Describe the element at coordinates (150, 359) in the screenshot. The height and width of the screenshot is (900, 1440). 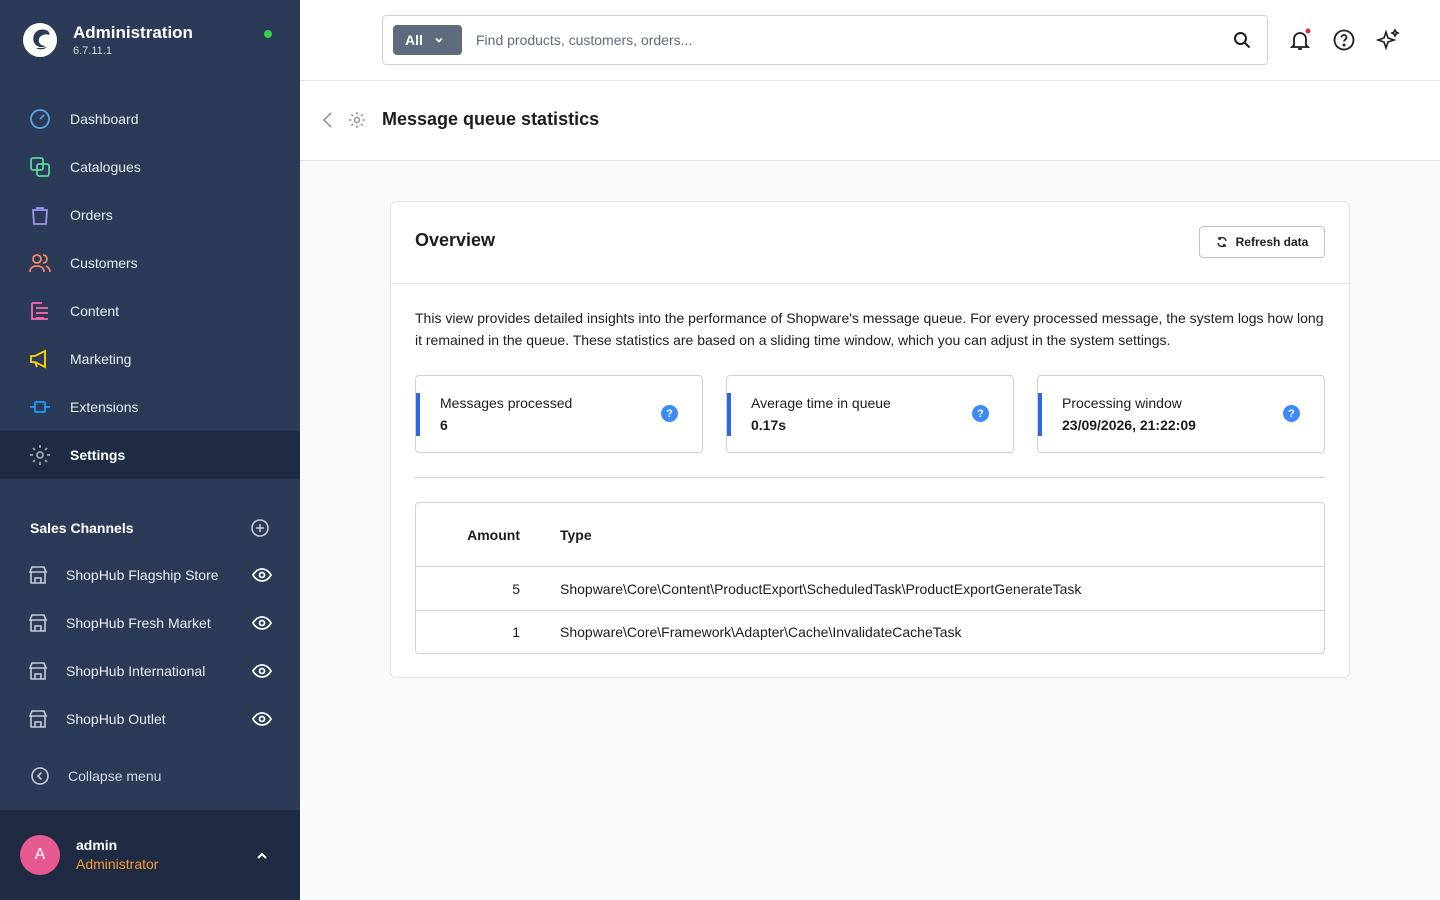
I see `nav-item-marketing: Marketing` at that location.